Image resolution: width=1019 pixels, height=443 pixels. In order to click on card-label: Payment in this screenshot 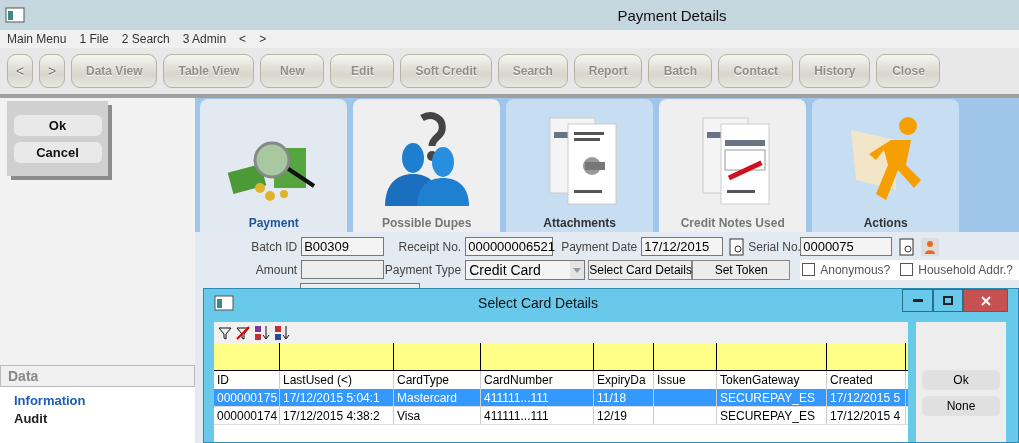, I will do `click(273, 223)`.